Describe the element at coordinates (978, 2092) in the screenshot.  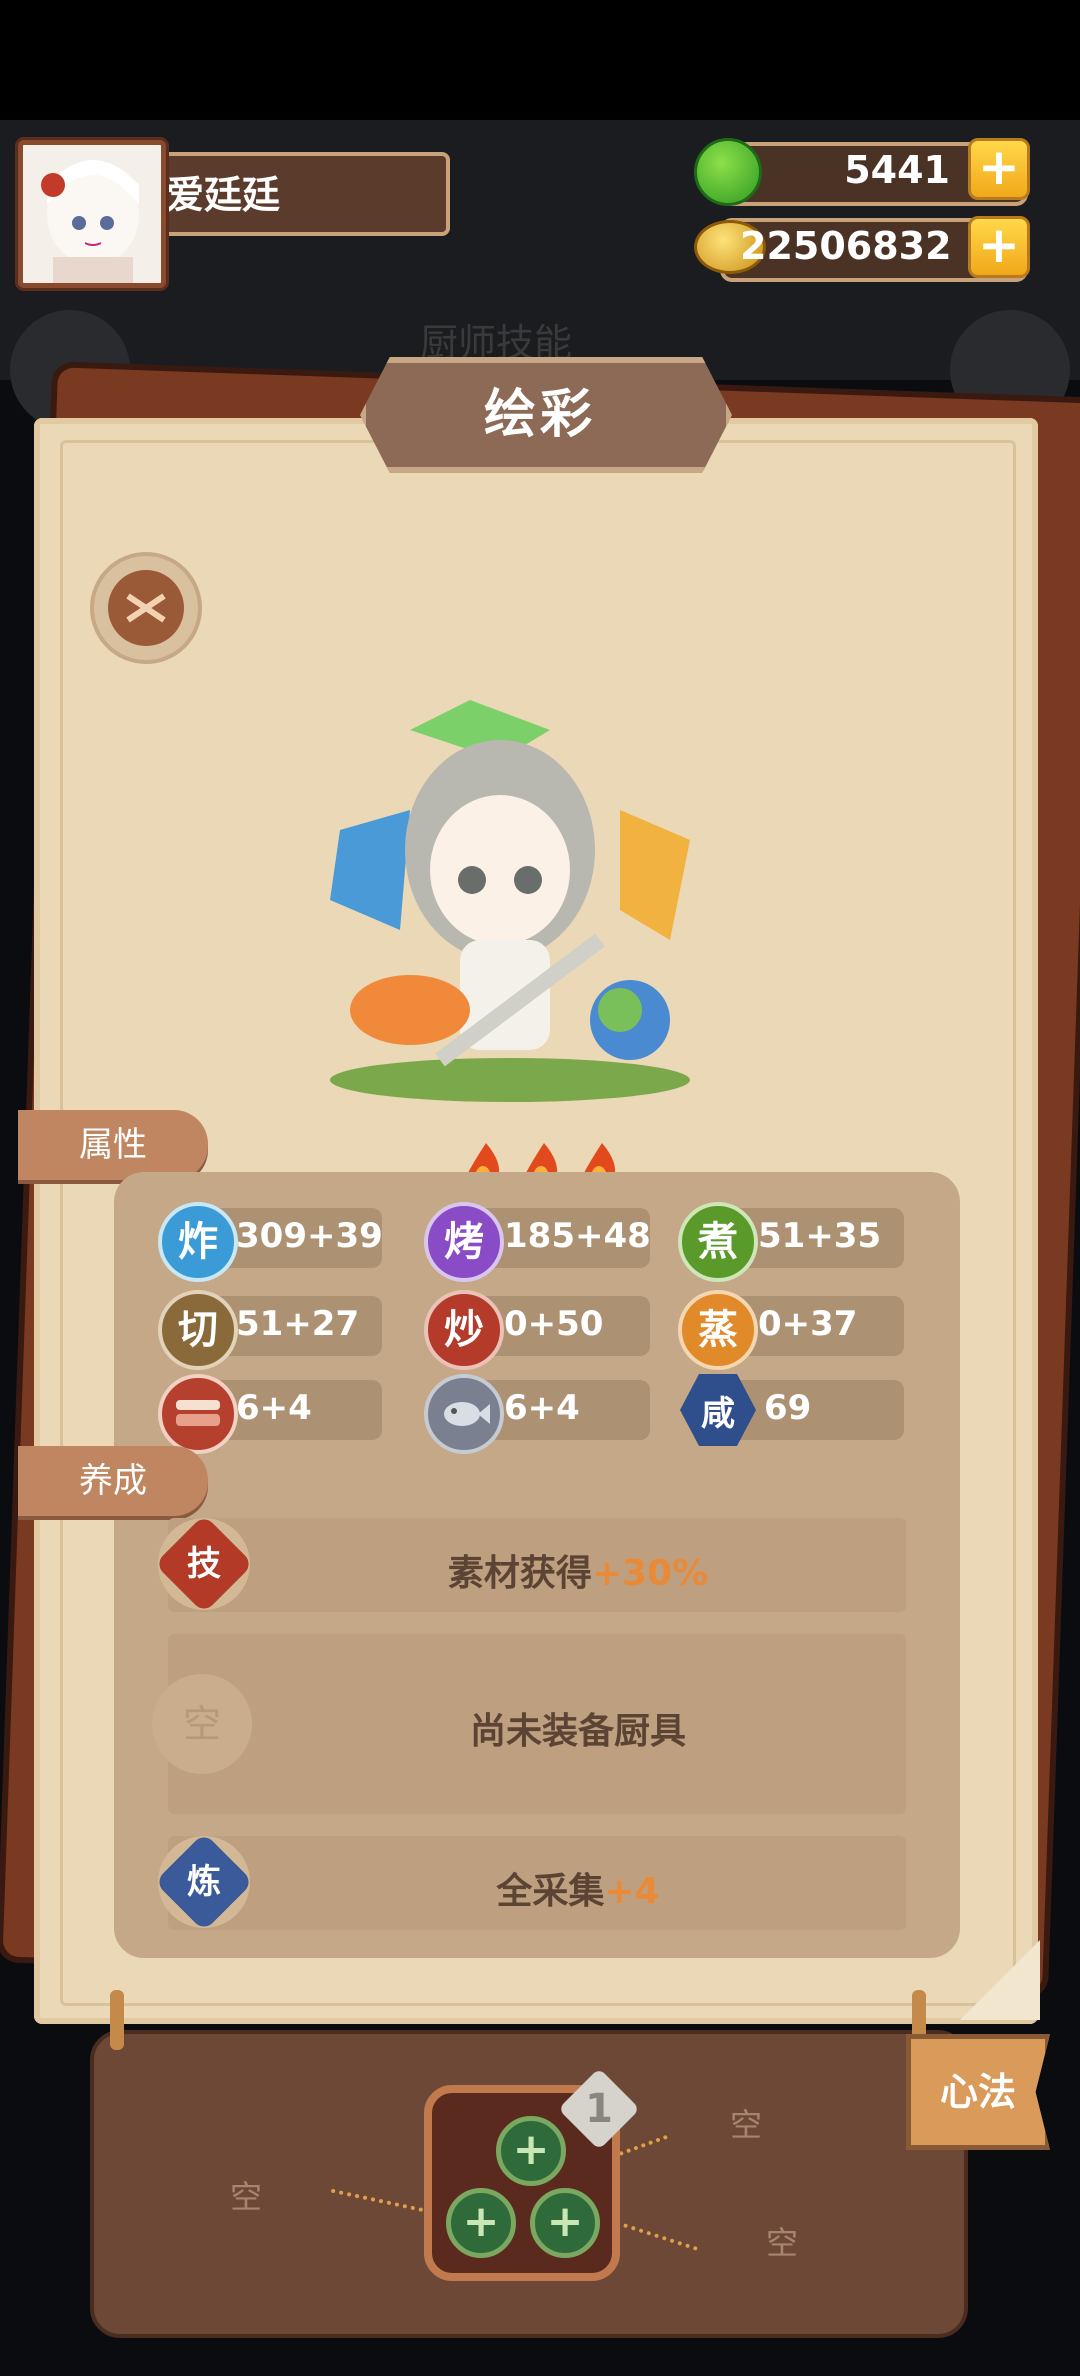
I see `mind-method-button: 心法` at that location.